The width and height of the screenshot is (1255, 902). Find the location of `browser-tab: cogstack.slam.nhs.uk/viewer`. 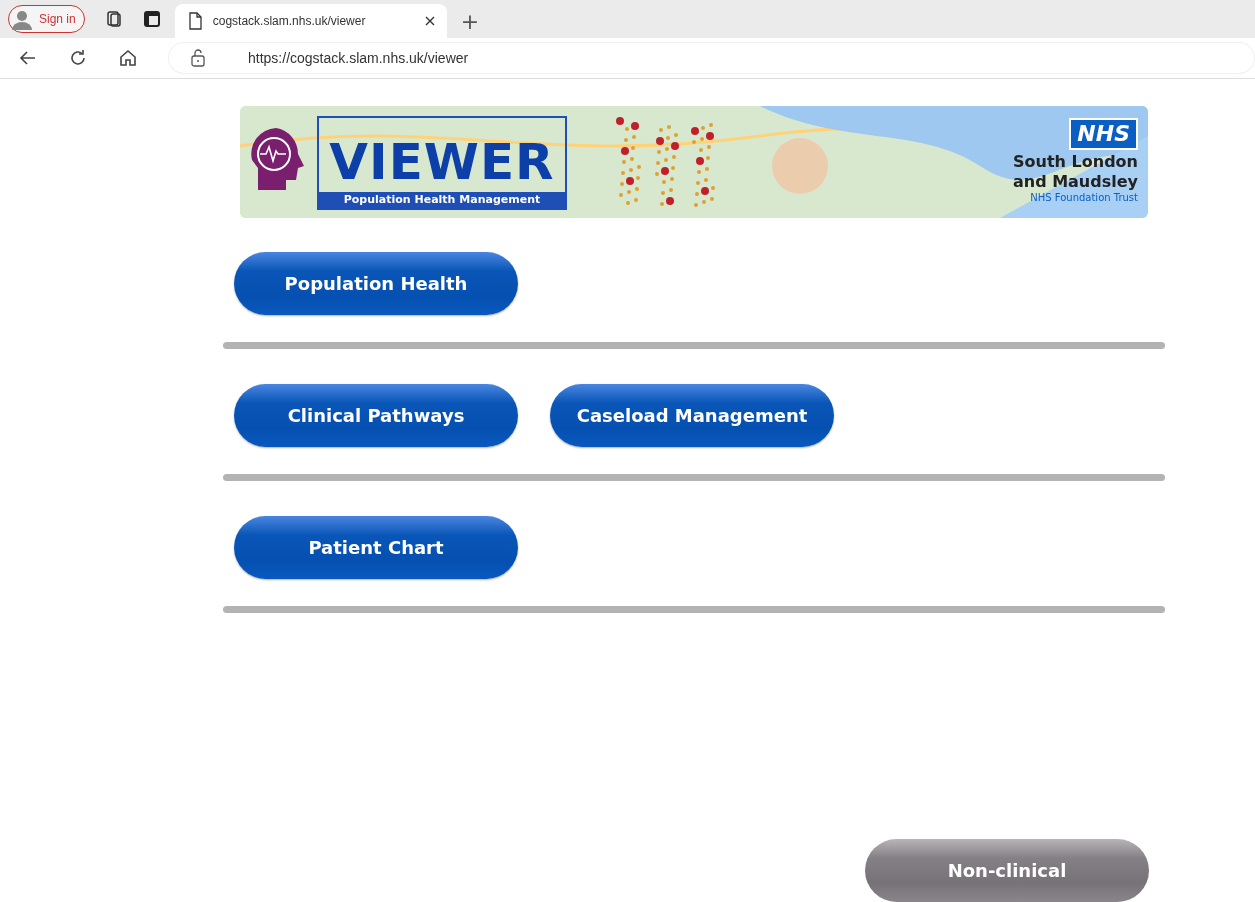

browser-tab: cogstack.slam.nhs.uk/viewer is located at coordinates (310, 21).